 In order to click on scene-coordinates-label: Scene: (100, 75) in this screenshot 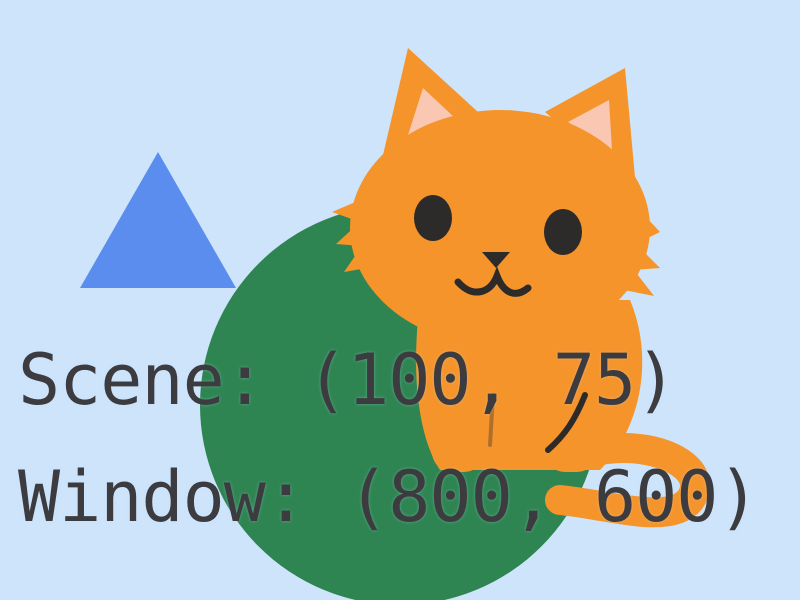, I will do `click(347, 380)`.